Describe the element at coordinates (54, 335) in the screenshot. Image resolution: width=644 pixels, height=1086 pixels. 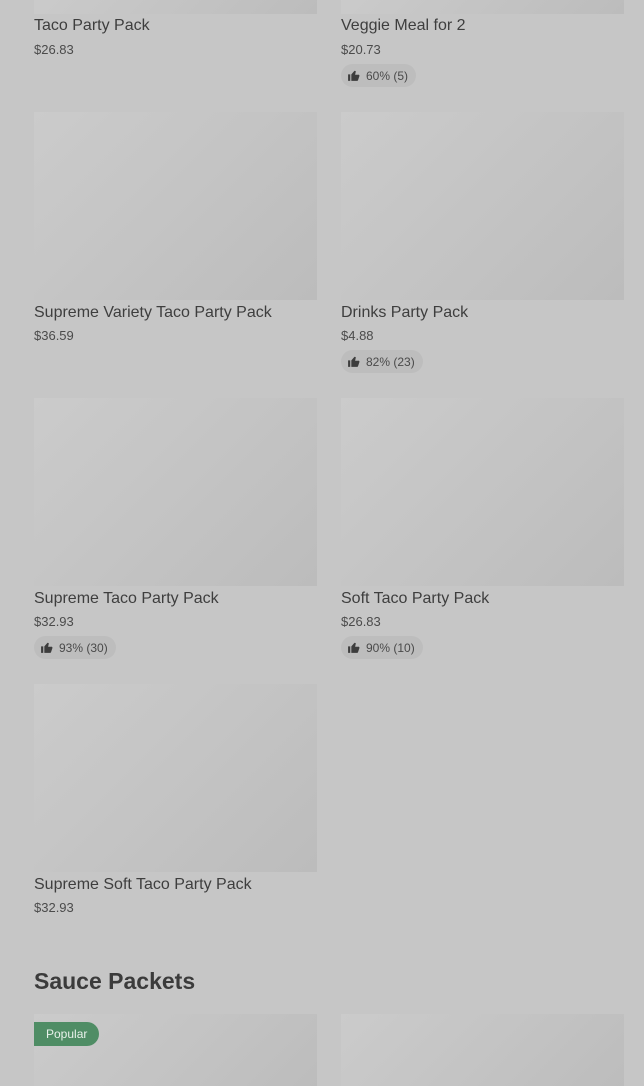
I see `product-price: $36.59` at that location.